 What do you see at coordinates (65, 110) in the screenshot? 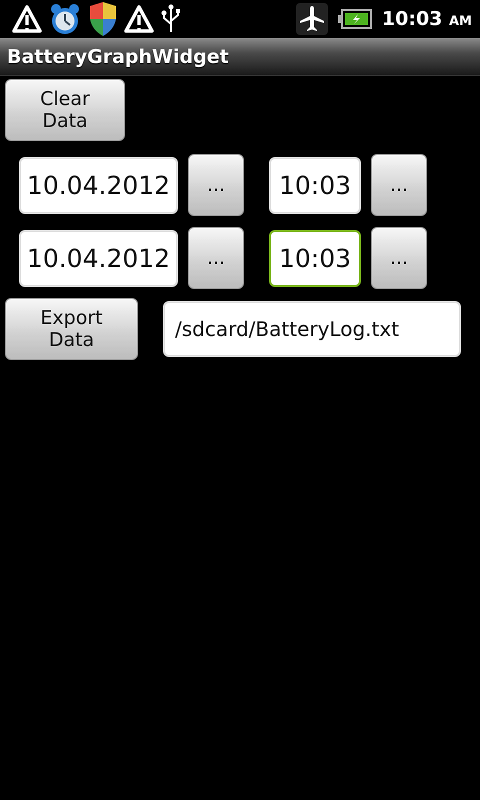
I see `clear-data-button: Clear Data` at bounding box center [65, 110].